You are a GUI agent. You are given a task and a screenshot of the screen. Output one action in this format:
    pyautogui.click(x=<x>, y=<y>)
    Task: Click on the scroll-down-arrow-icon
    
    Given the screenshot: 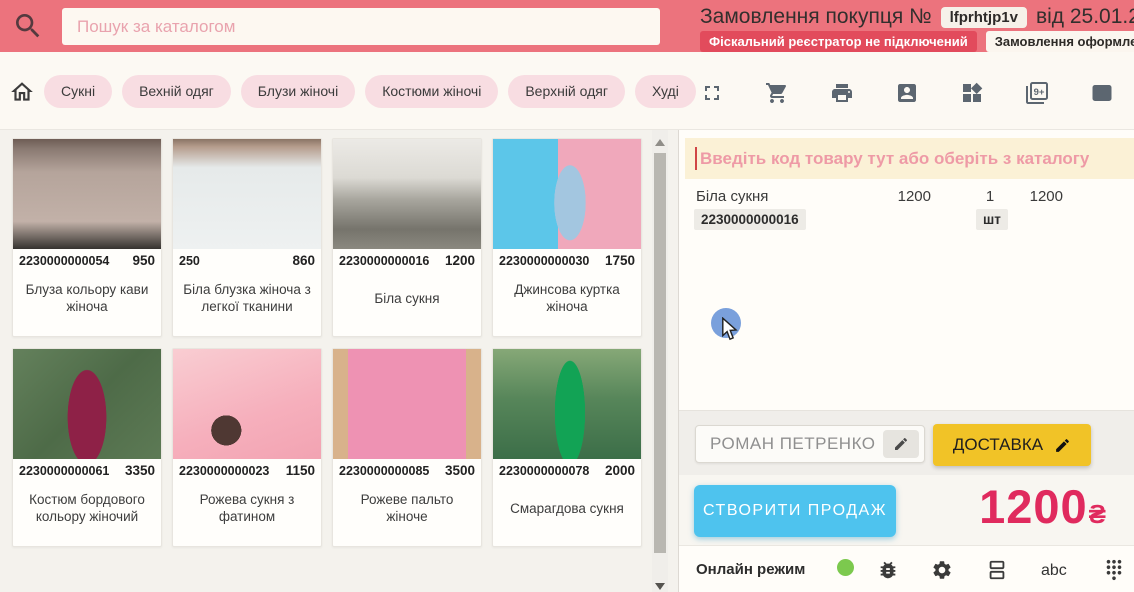 What is the action you would take?
    pyautogui.click(x=660, y=586)
    